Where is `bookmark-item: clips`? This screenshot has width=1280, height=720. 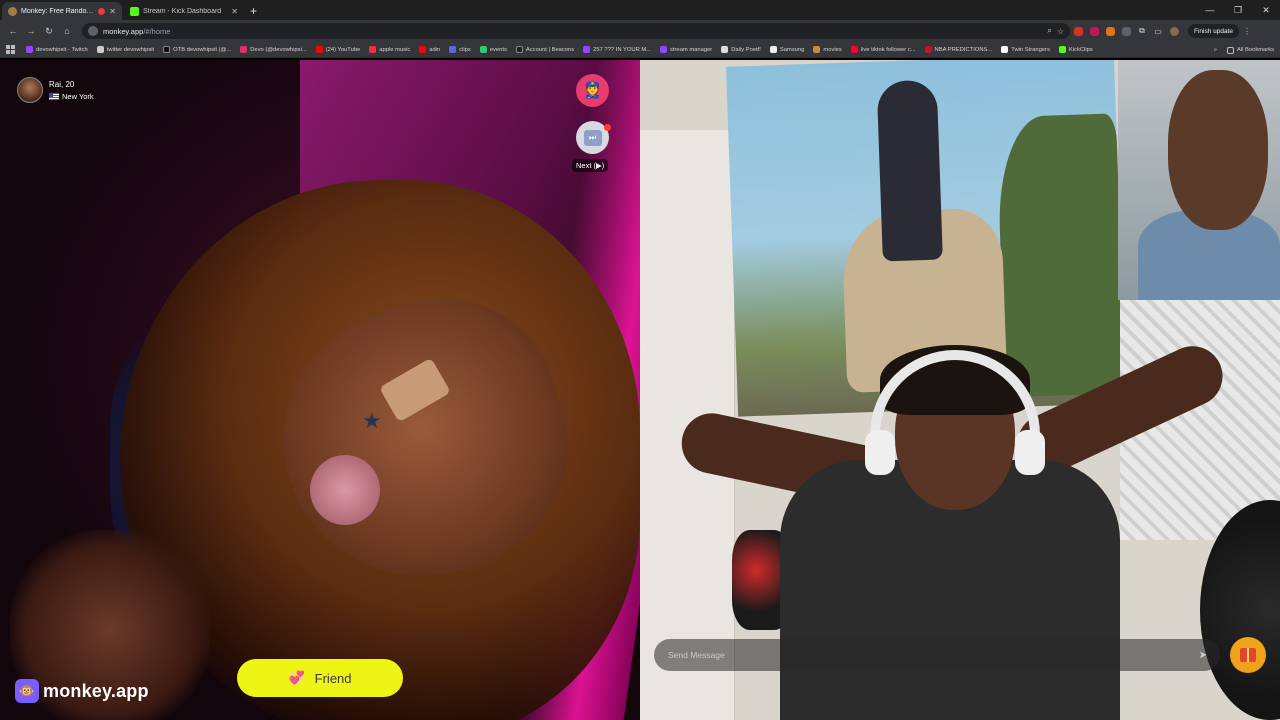 bookmark-item: clips is located at coordinates (460, 49).